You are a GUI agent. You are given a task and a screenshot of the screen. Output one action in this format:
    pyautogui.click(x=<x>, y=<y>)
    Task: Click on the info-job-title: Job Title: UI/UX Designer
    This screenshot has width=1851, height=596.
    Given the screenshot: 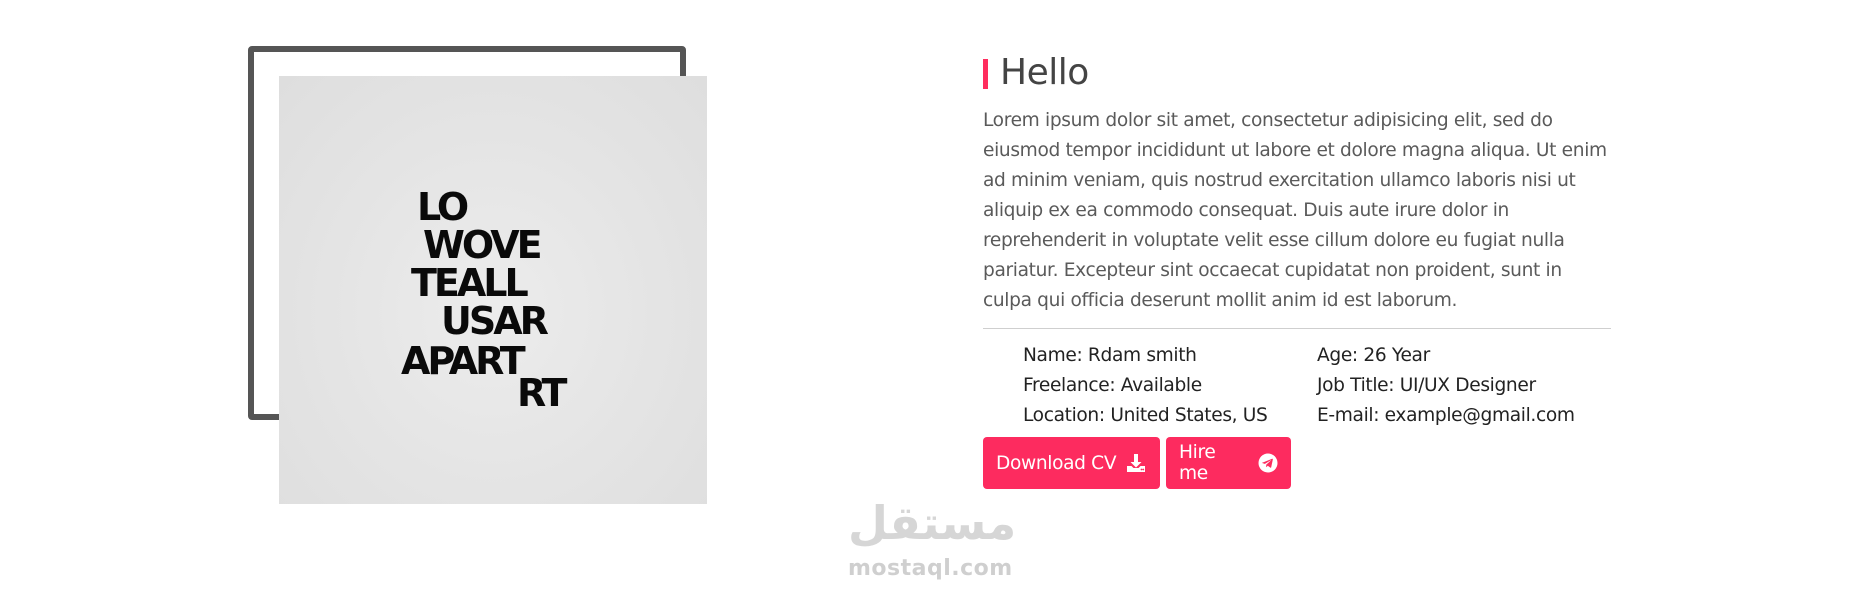 What is the action you would take?
    pyautogui.click(x=1426, y=385)
    